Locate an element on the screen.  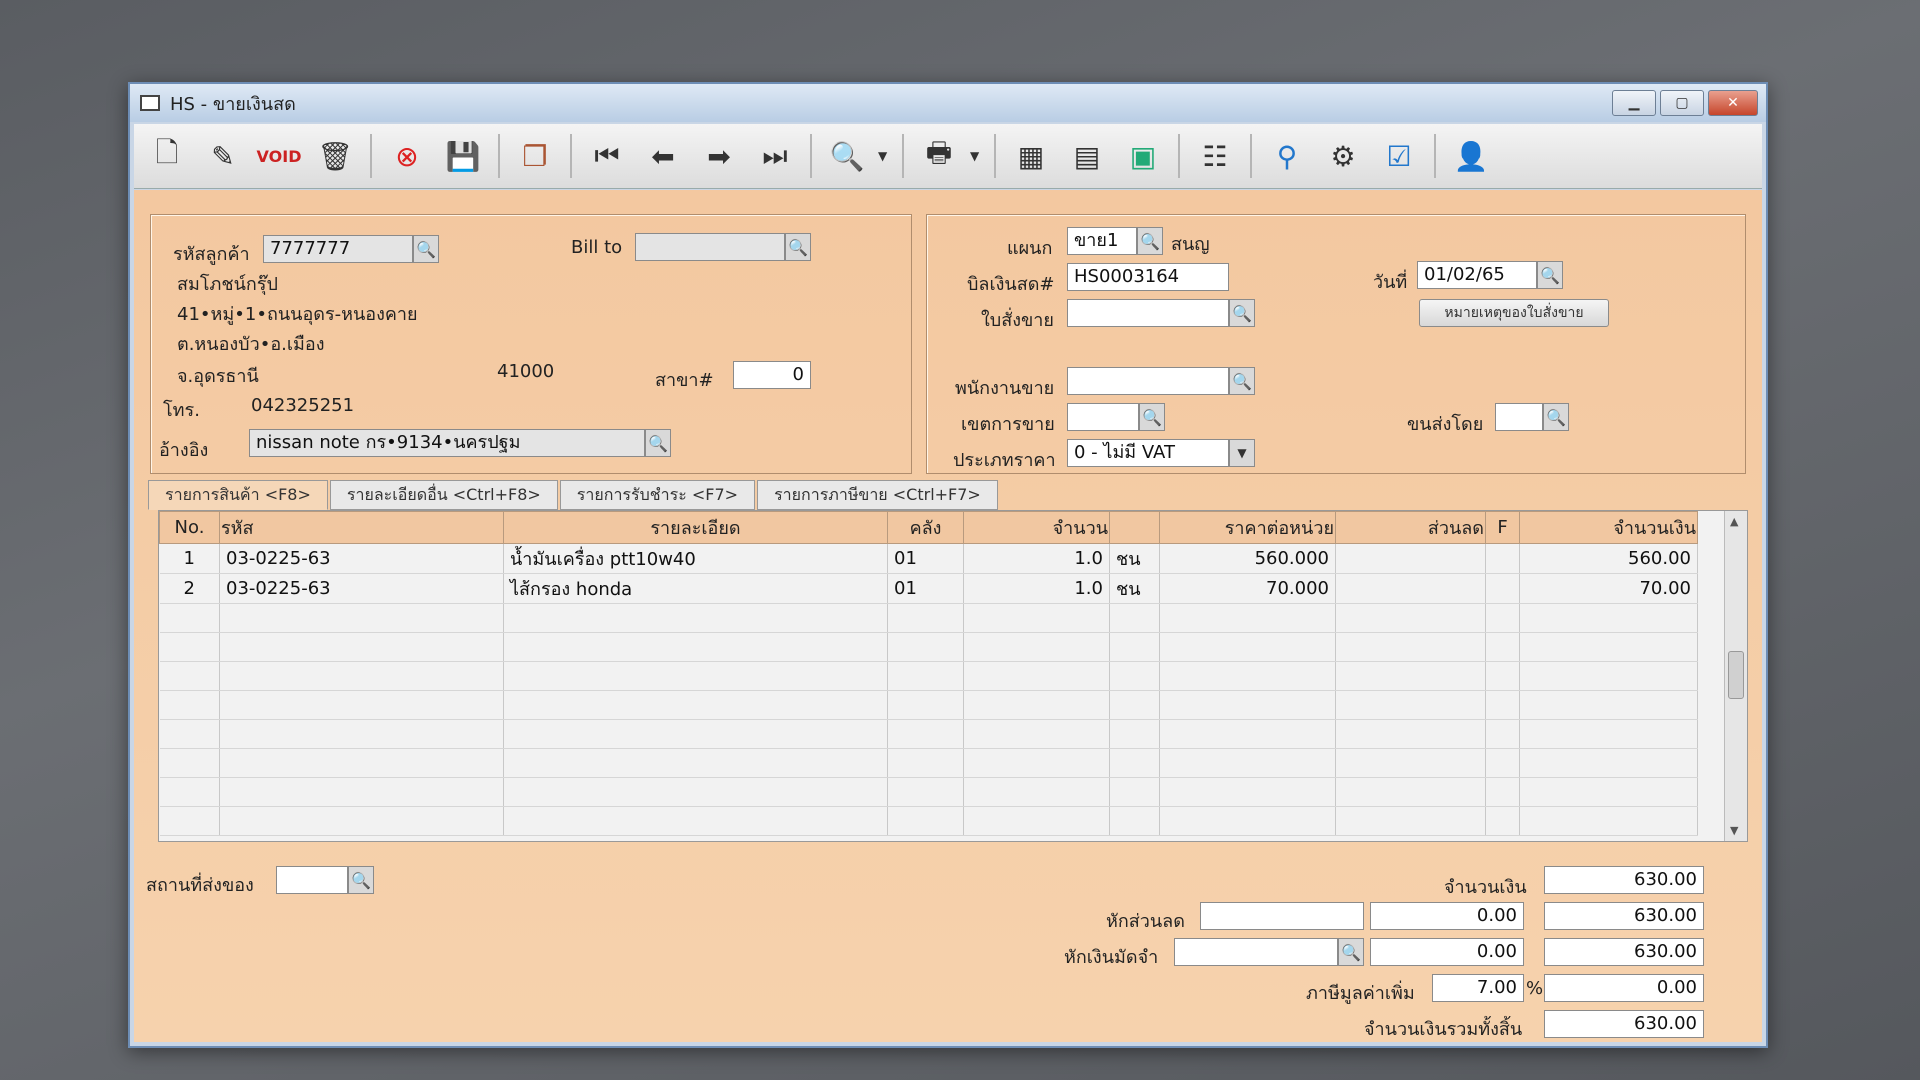
close-button: ✕ is located at coordinates (1733, 103).